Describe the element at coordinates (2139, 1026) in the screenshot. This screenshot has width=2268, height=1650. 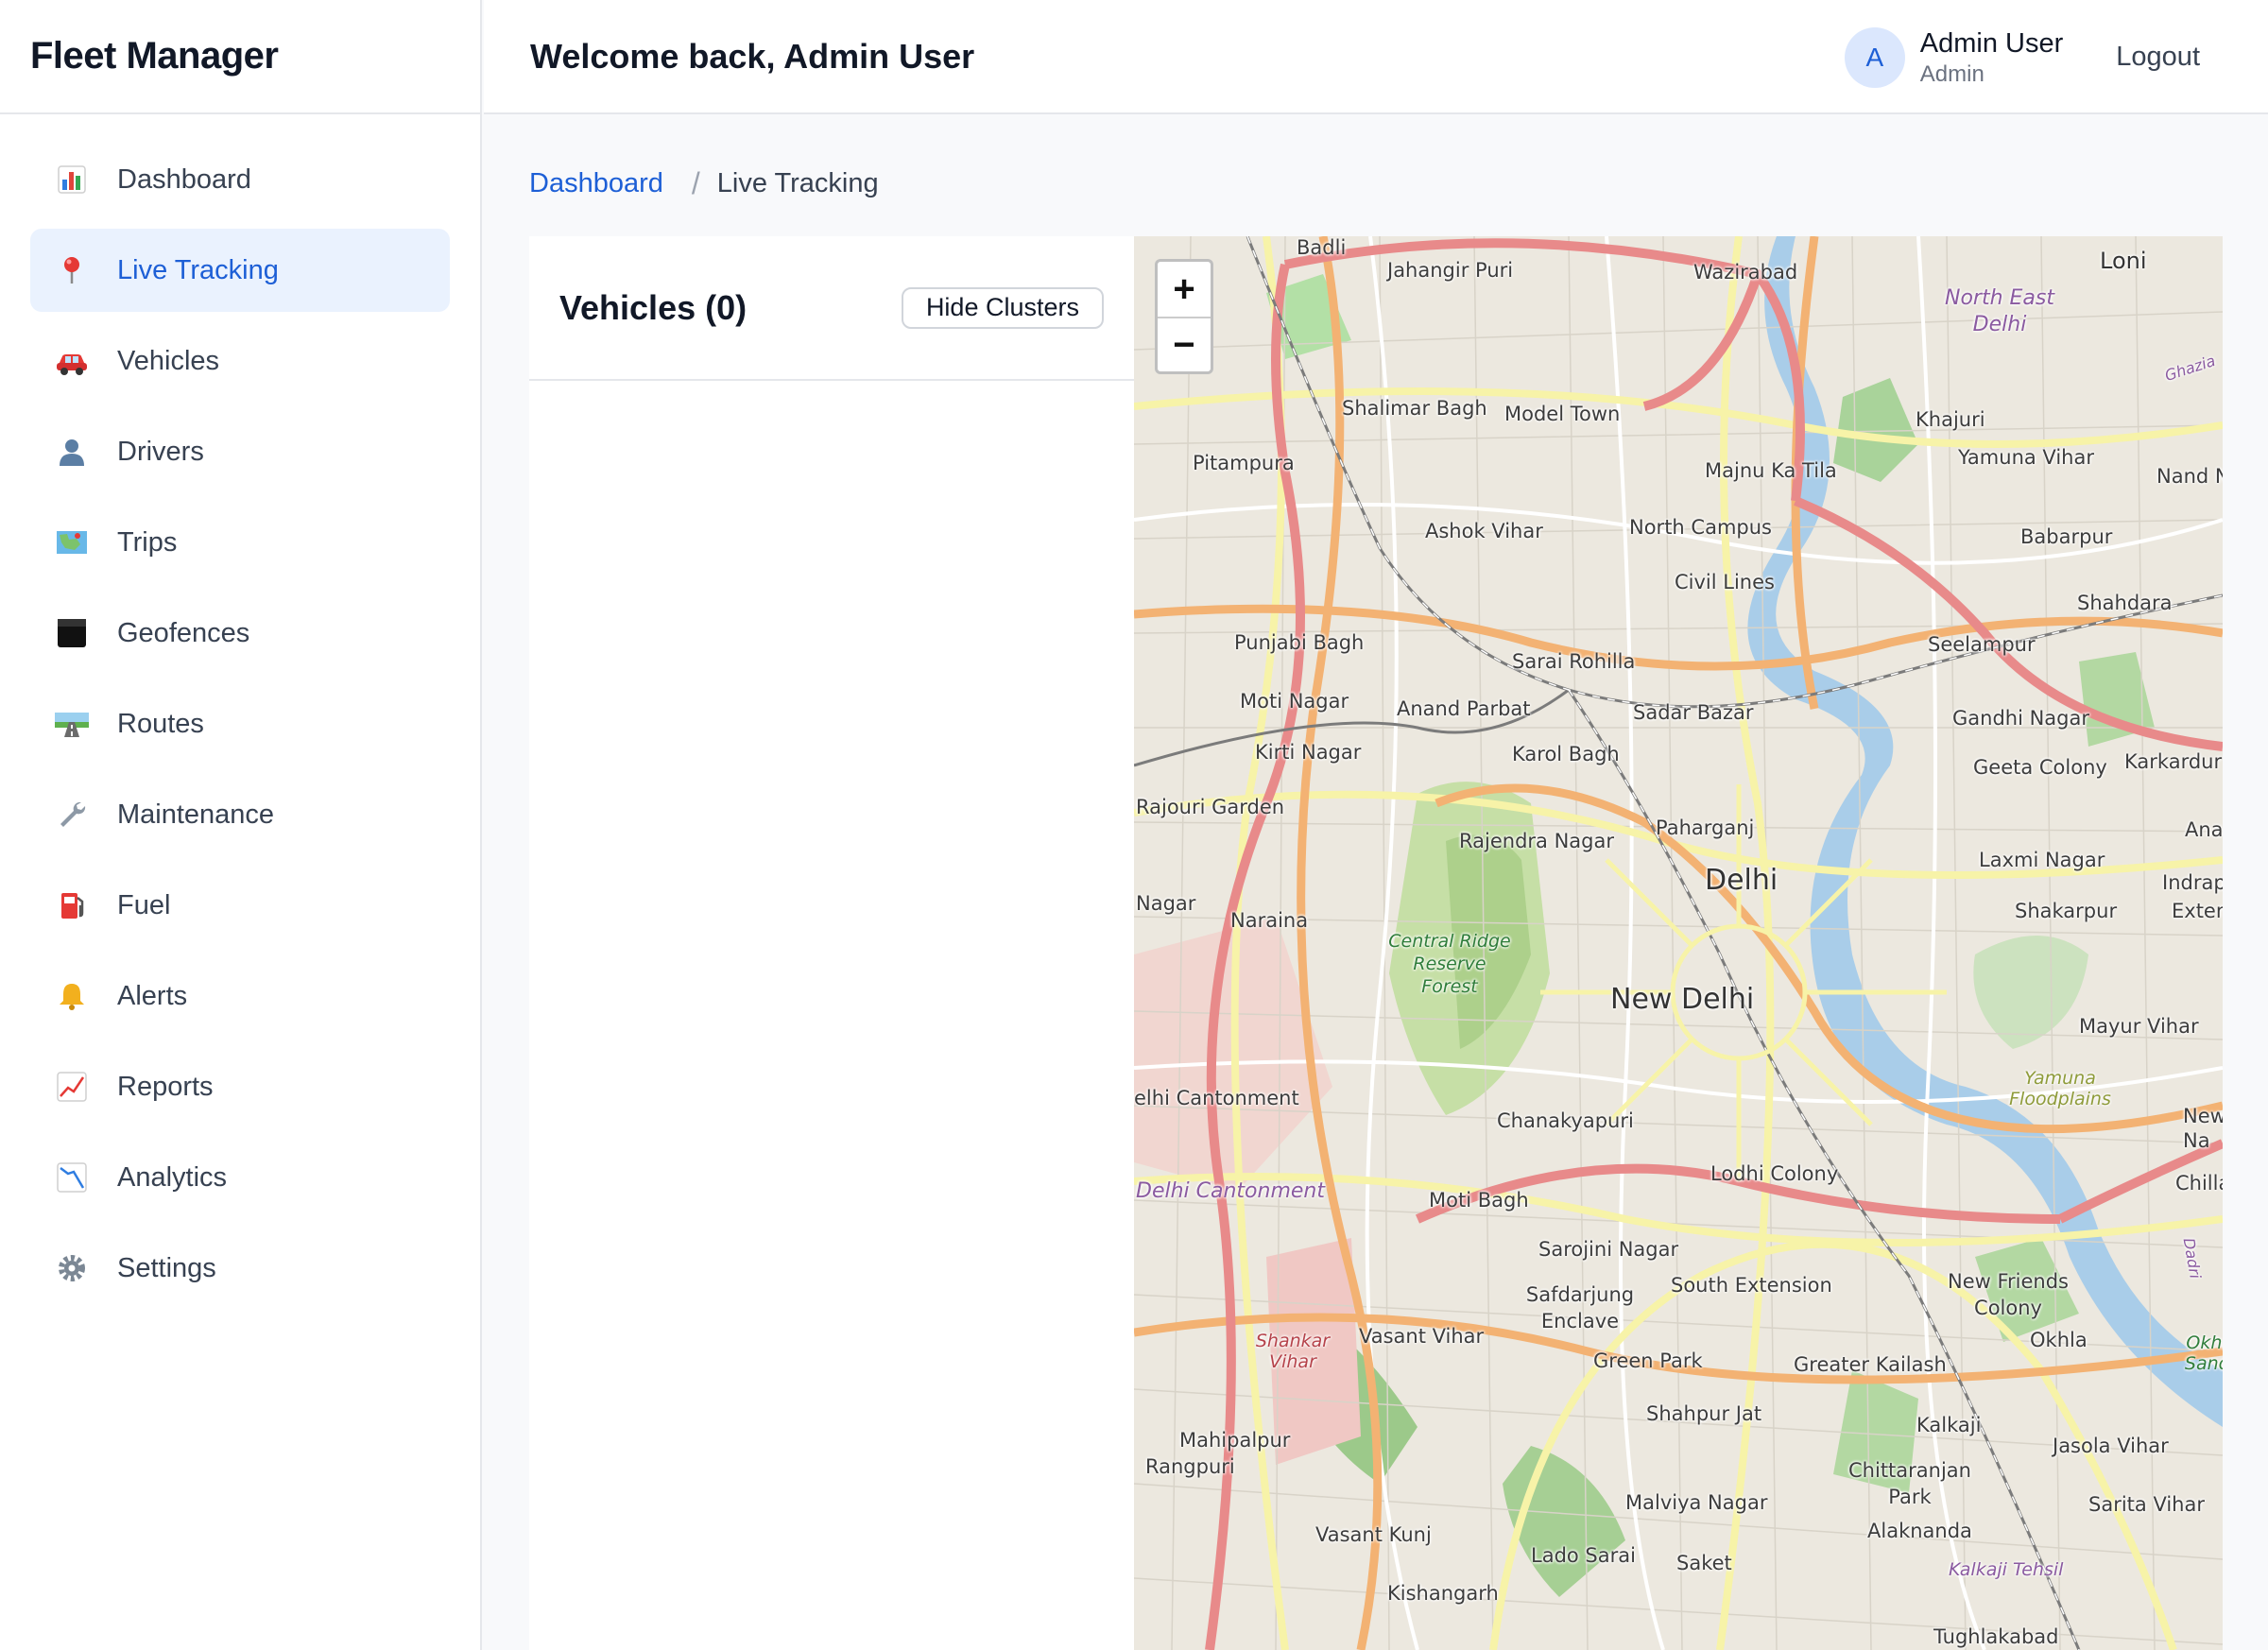
I see `map-label: Mayur Vihar` at that location.